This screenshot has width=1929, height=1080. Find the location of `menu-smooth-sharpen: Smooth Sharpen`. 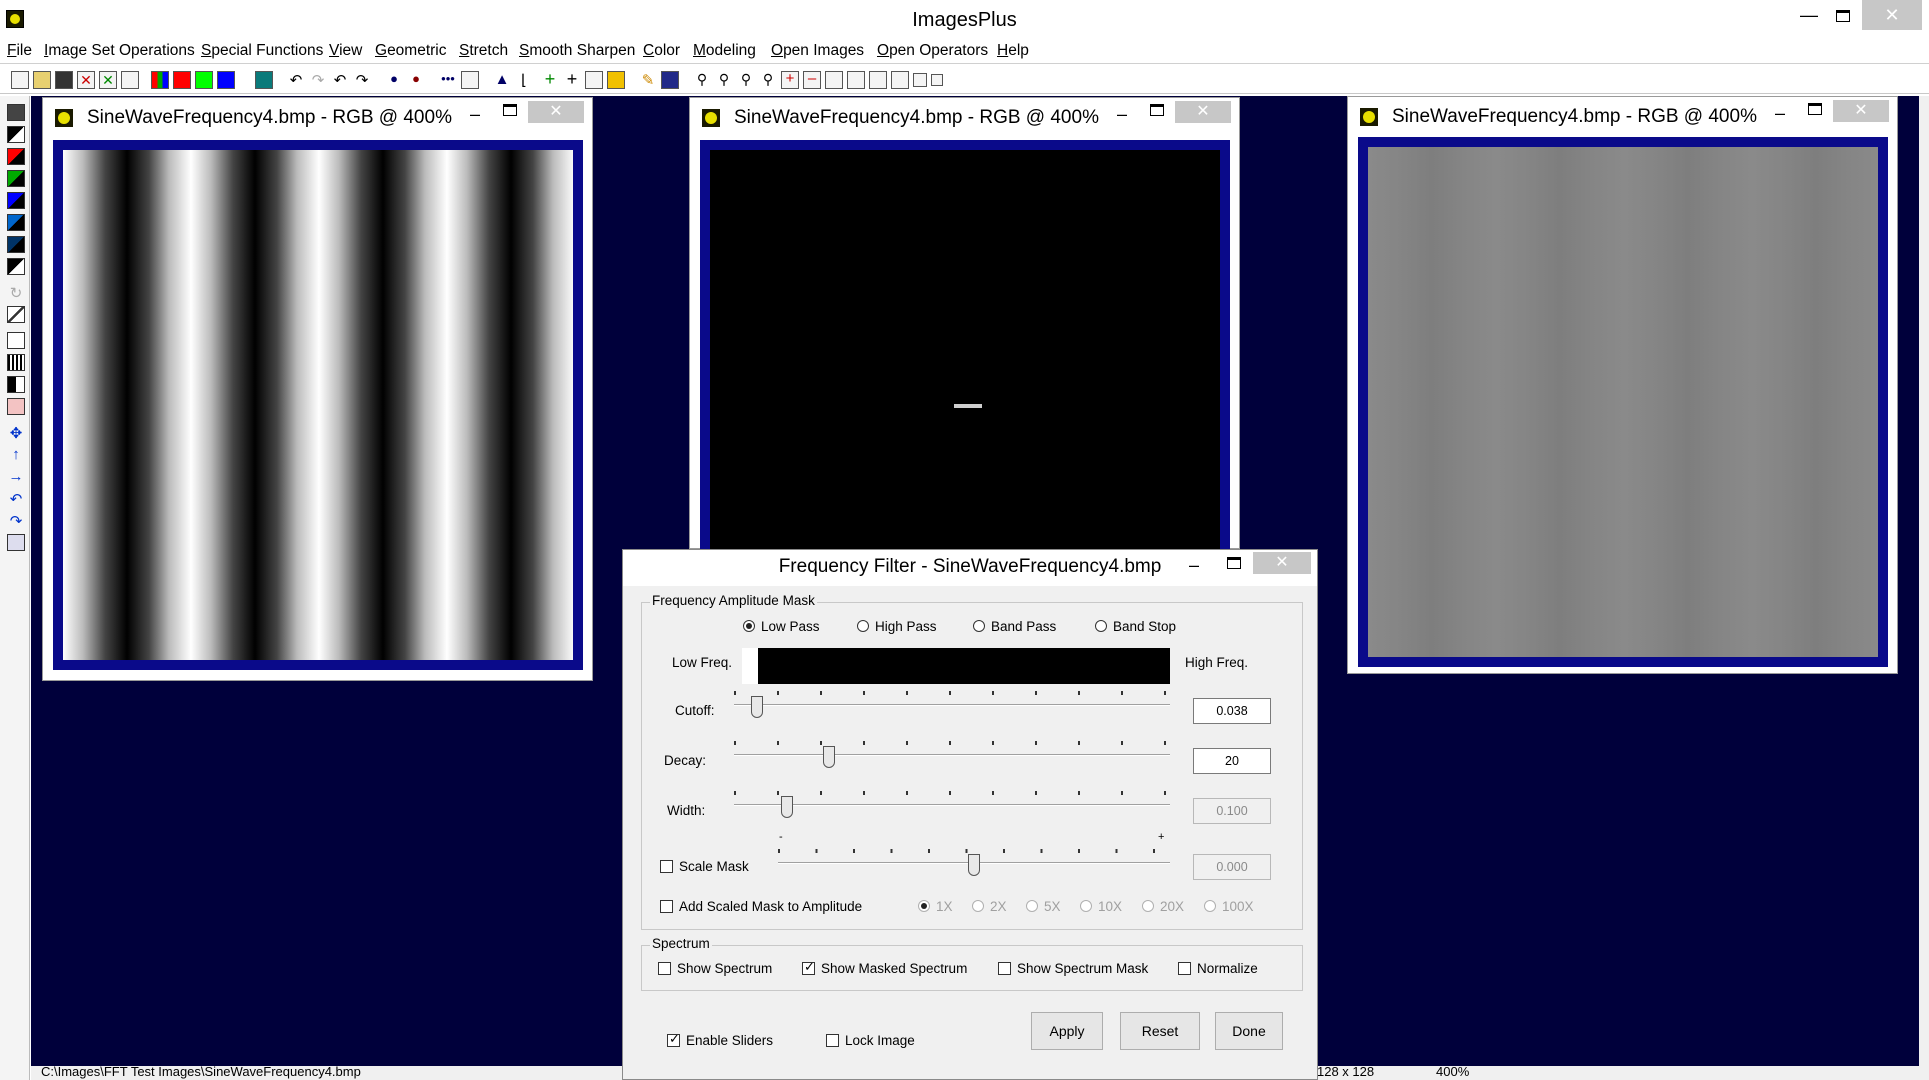

menu-smooth-sharpen: Smooth Sharpen is located at coordinates (577, 51).